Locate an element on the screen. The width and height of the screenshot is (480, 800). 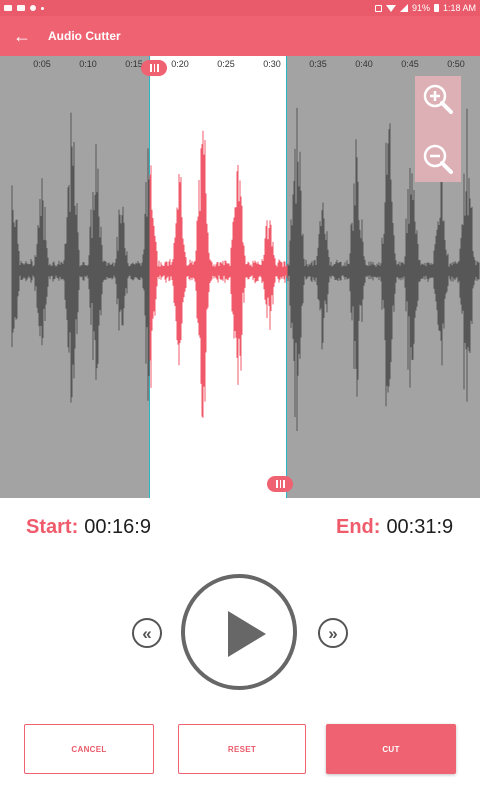
status-right-icons: 91% 1:18 AM is located at coordinates (425, 8).